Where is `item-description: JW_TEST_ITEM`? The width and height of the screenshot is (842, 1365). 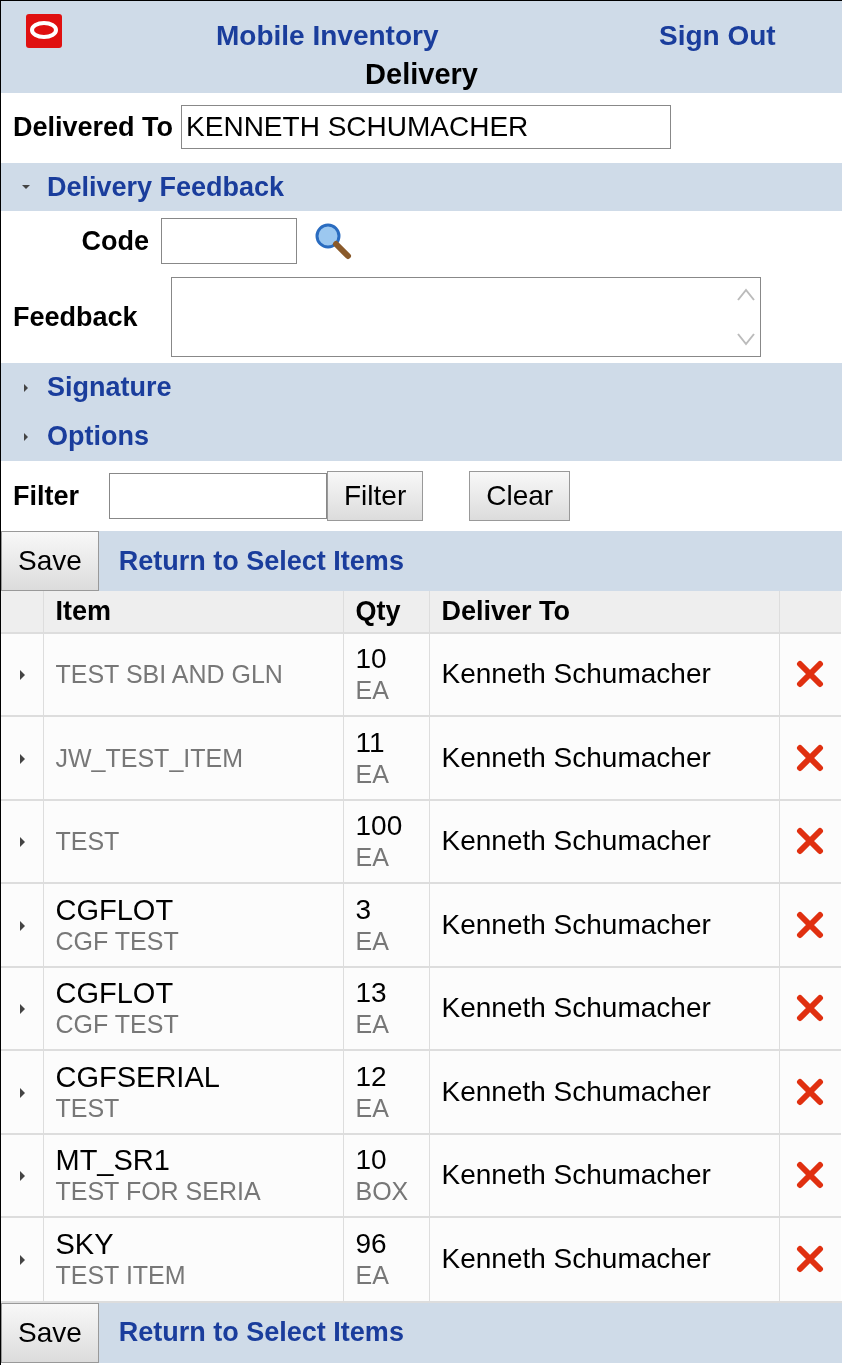 item-description: JW_TEST_ITEM is located at coordinates (149, 757).